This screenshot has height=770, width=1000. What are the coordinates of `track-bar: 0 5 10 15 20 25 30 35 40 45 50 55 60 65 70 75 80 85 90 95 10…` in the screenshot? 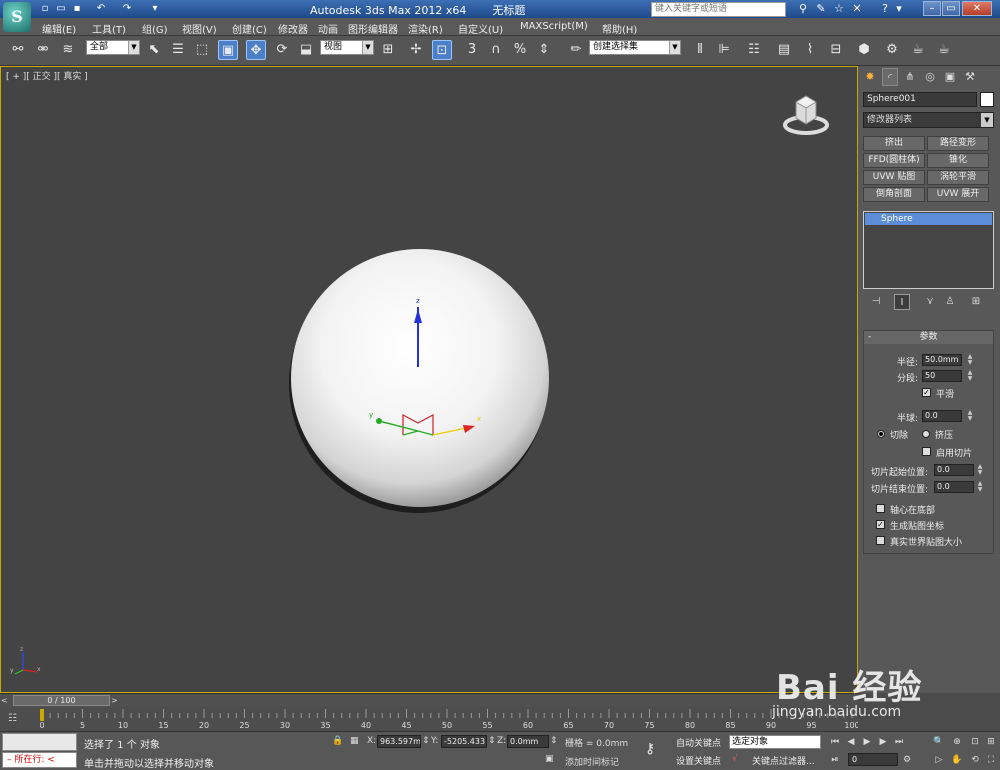 It's located at (429, 719).